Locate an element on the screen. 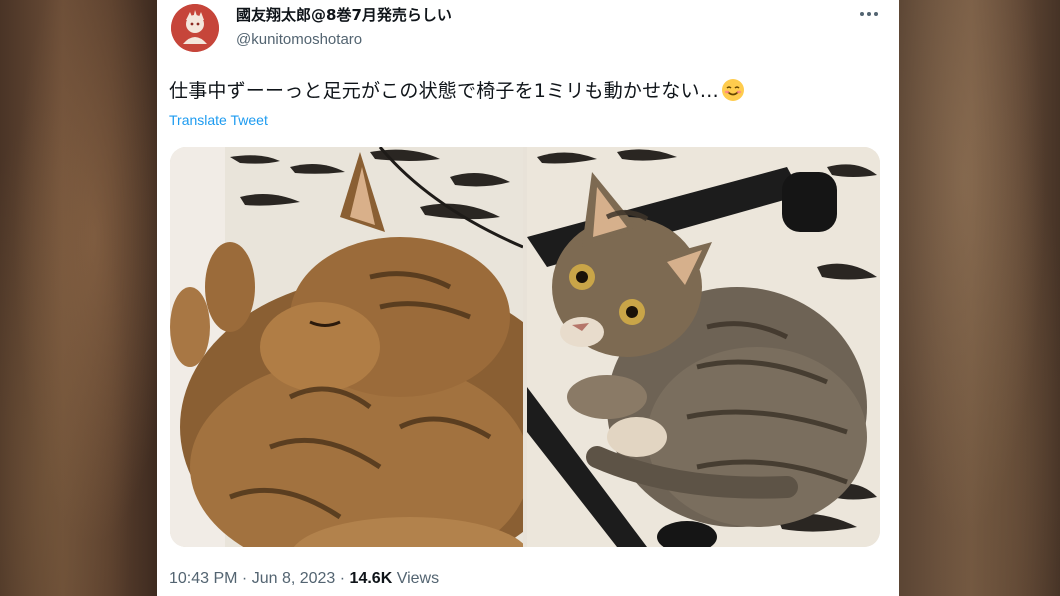 This screenshot has width=1060, height=596. author-avatar is located at coordinates (195, 28).